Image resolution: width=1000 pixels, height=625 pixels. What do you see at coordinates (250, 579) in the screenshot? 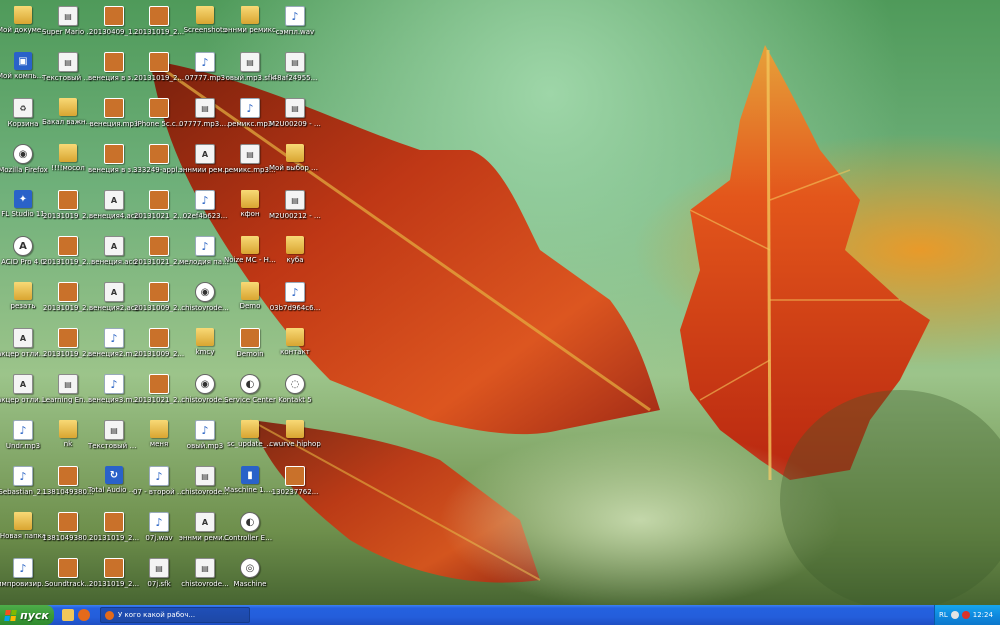
I see `desktop-icon: ◎ Maschine` at bounding box center [250, 579].